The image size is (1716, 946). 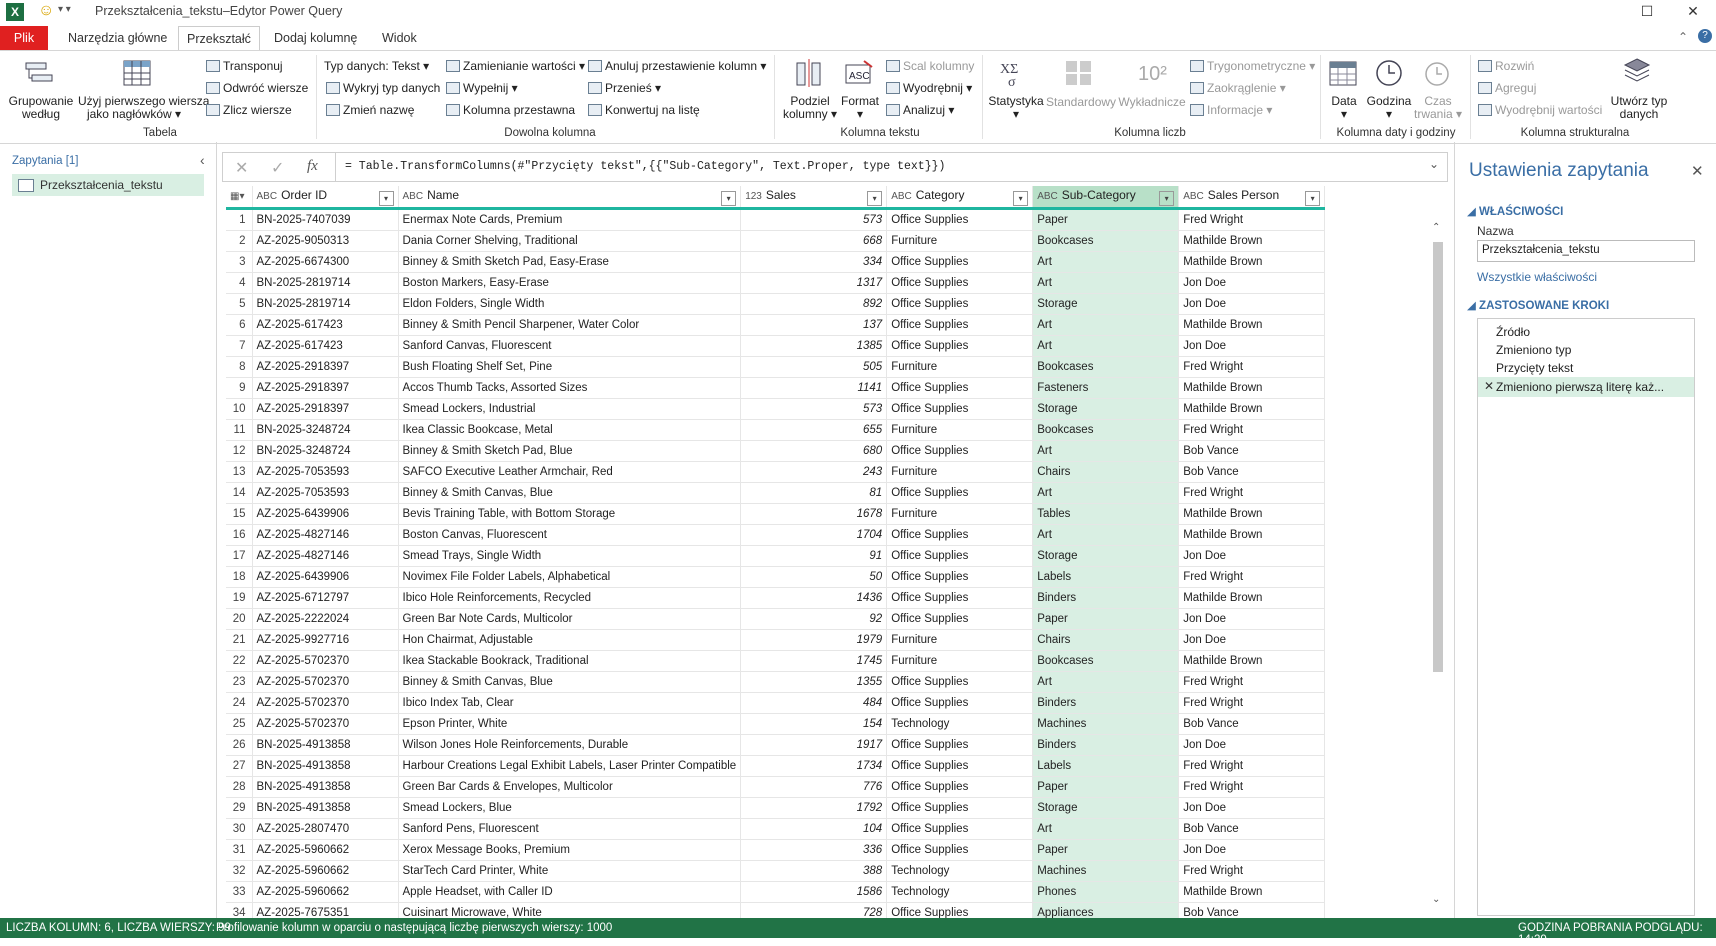 I want to click on standard-button: Standardowy, so click(x=1081, y=102).